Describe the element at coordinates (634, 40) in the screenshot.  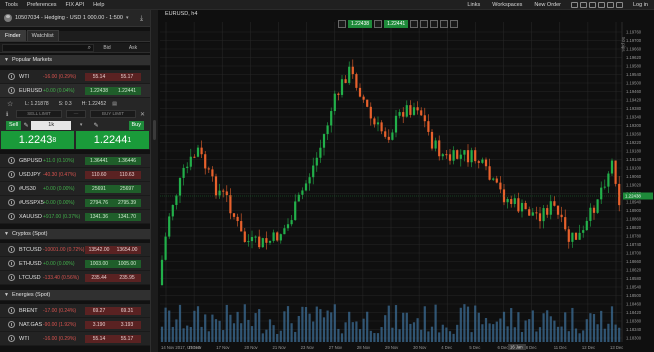
I see `y-tick-label: 1.19700` at that location.